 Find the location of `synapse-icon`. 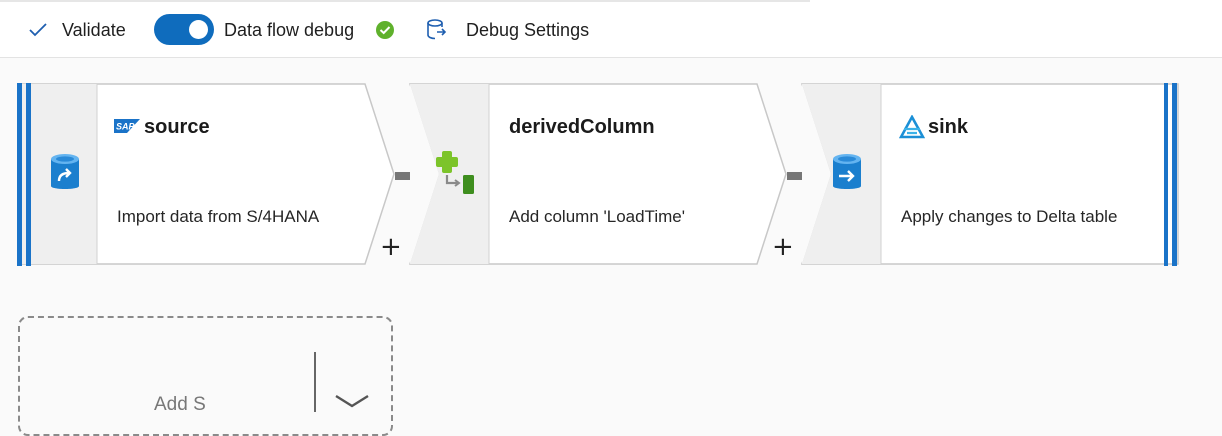

synapse-icon is located at coordinates (912, 130).